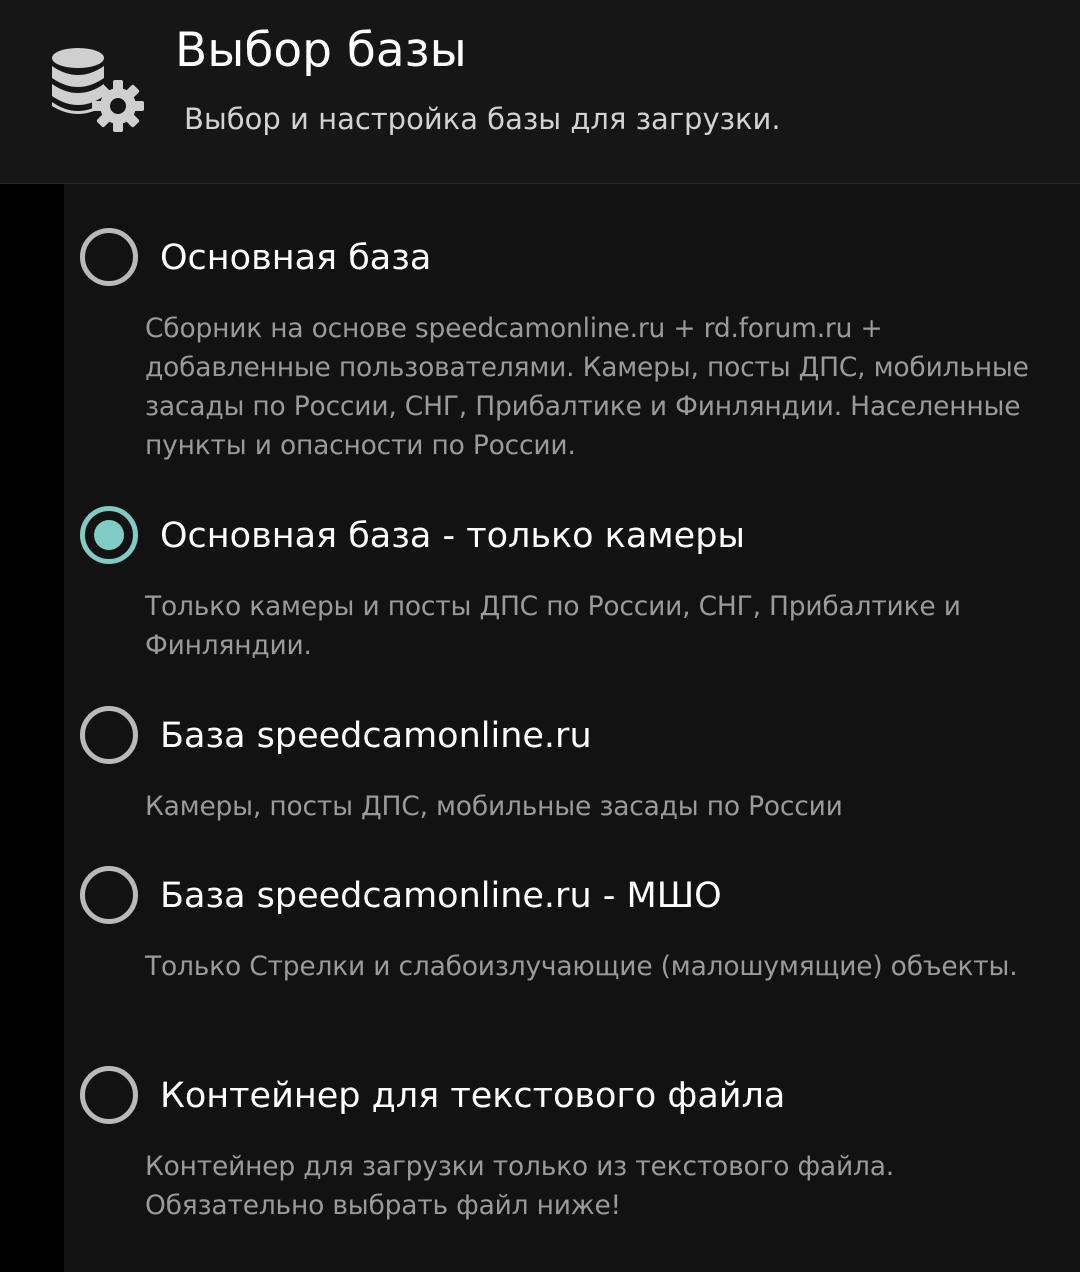 The width and height of the screenshot is (1080, 1272). I want to click on radio-button-selected, so click(109, 535).